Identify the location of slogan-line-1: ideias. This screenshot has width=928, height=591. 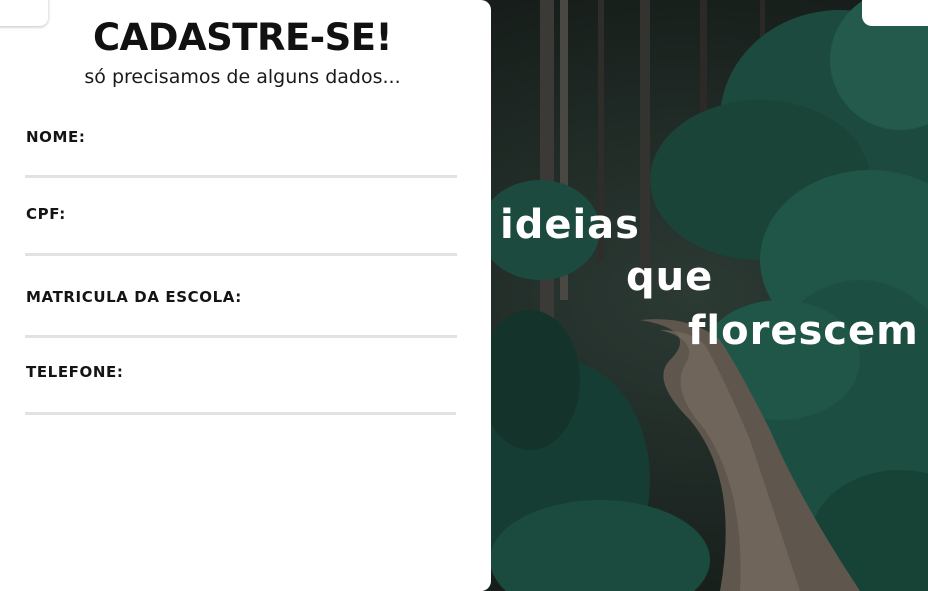
(570, 225).